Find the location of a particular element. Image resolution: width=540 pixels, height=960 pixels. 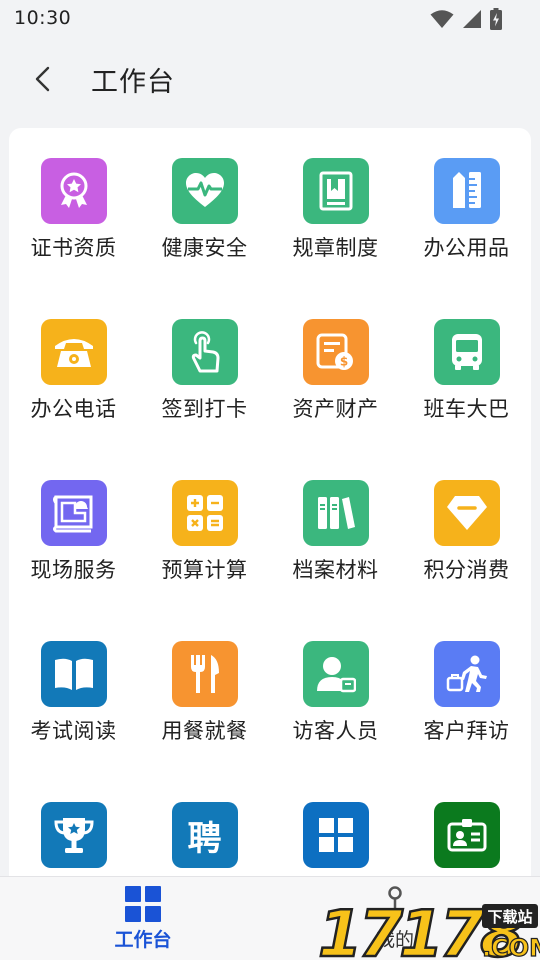

back-button is located at coordinates (43, 79).